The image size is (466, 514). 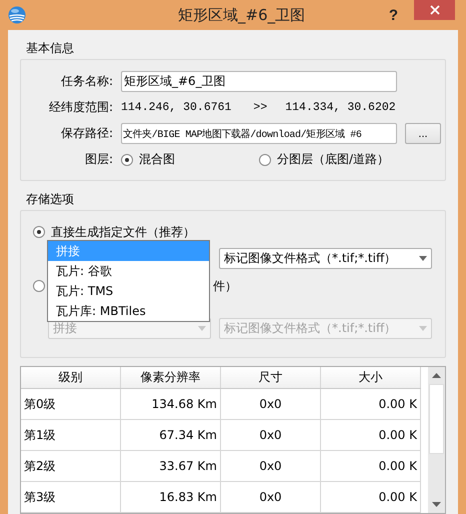 I want to click on dropdown-option: 瓦片: 谷歌, so click(x=128, y=271).